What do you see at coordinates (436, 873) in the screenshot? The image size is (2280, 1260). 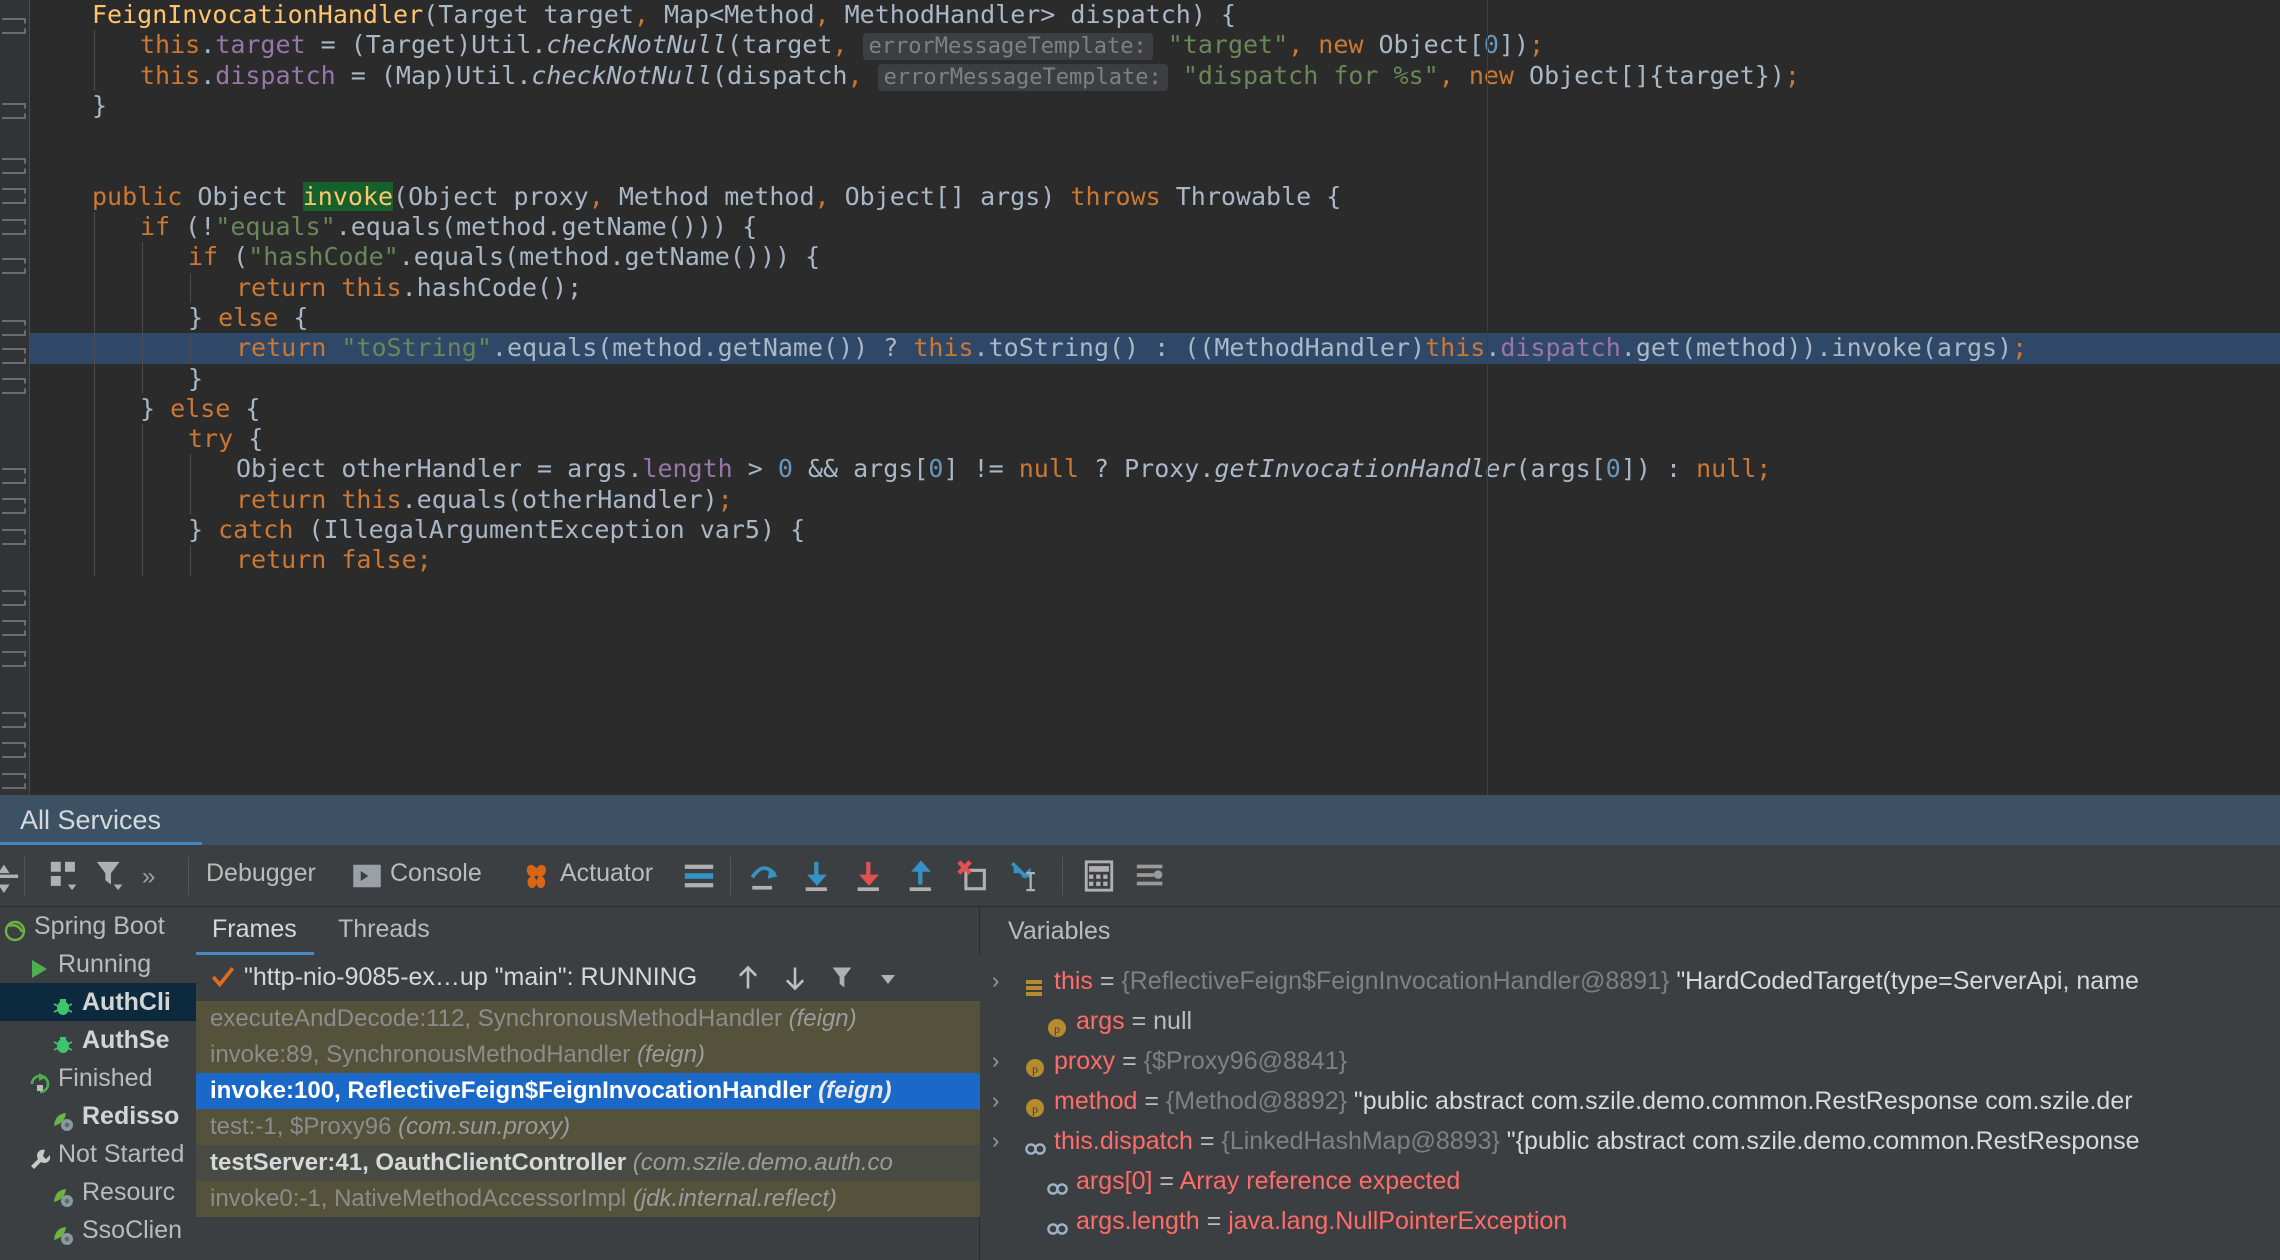 I see `tab-console: Console` at bounding box center [436, 873].